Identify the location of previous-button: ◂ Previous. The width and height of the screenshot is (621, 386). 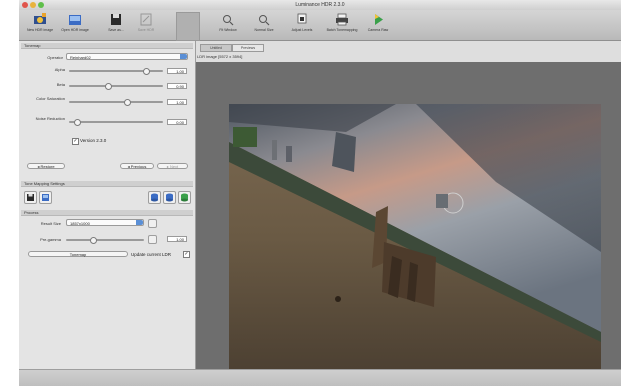
(137, 166).